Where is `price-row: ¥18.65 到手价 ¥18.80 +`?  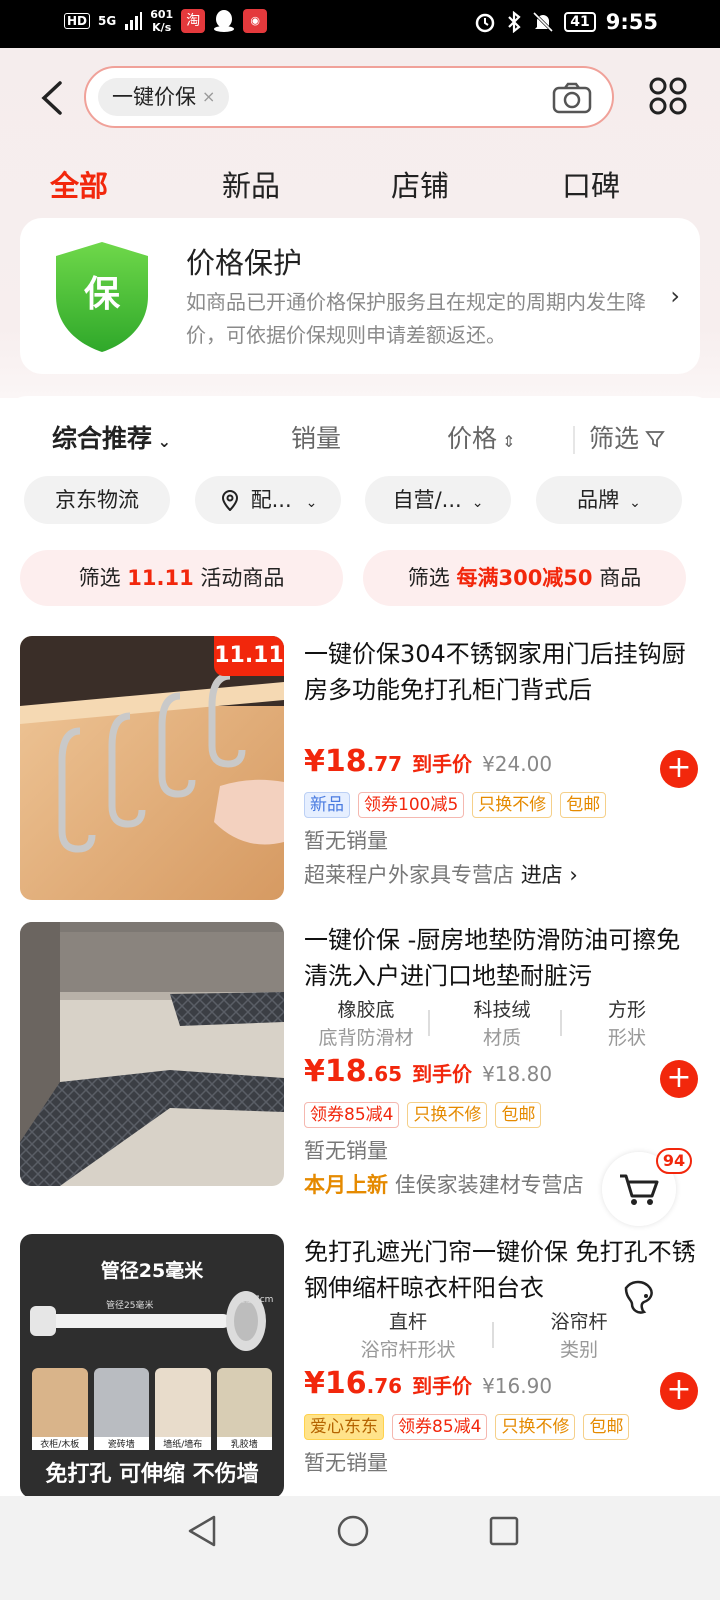 price-row: ¥18.65 到手价 ¥18.80 + is located at coordinates (502, 1077).